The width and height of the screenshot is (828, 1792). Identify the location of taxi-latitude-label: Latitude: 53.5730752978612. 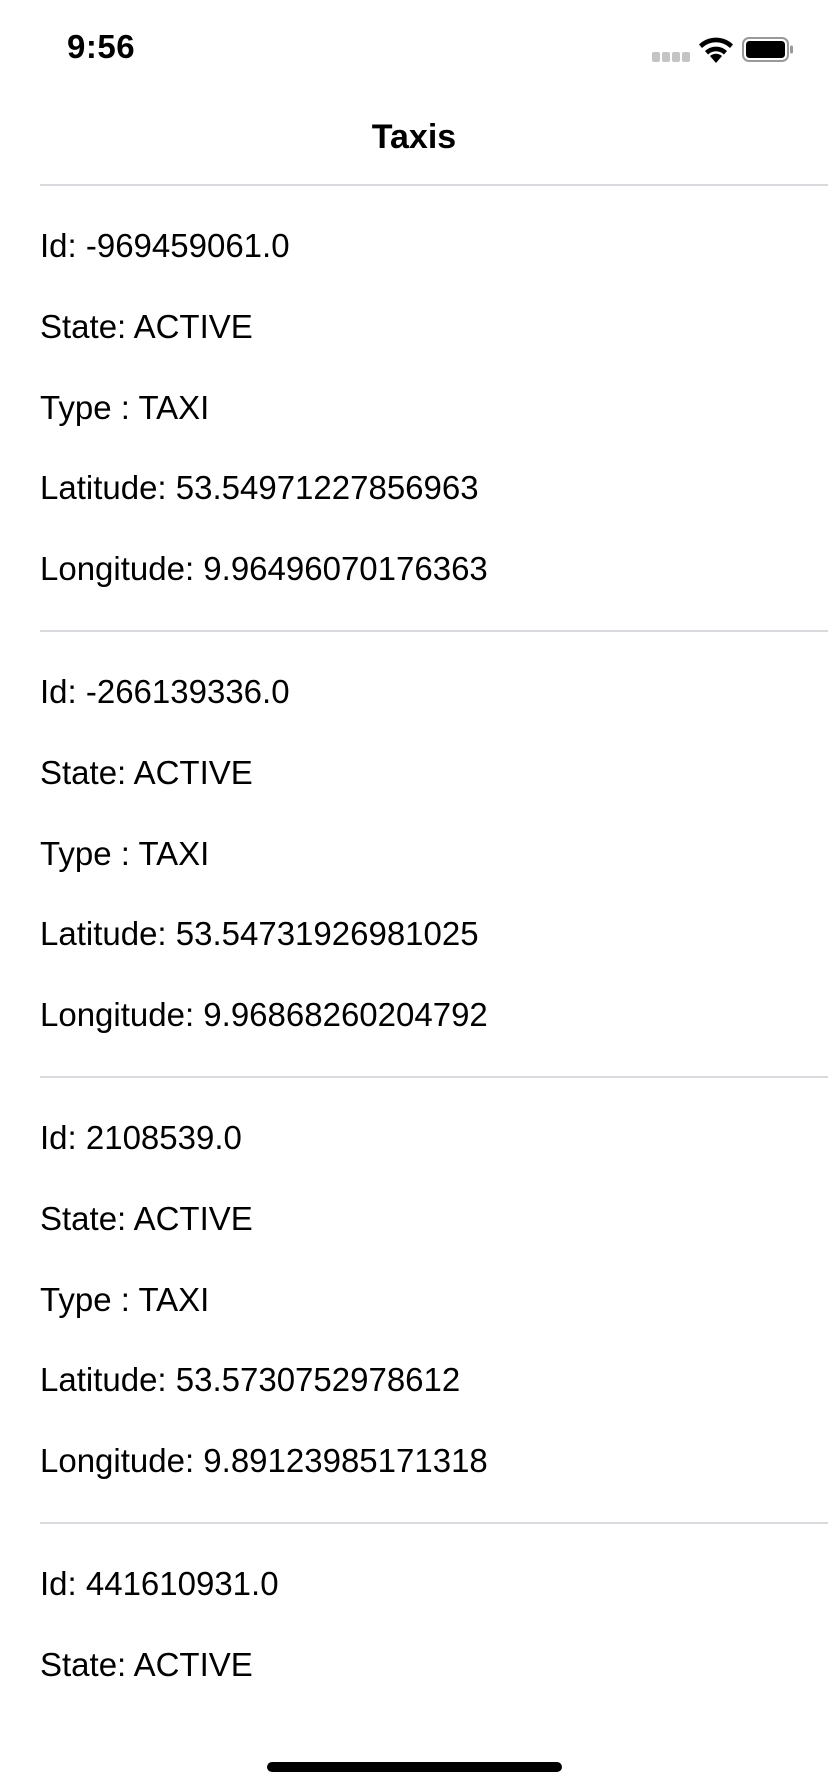
(250, 1379).